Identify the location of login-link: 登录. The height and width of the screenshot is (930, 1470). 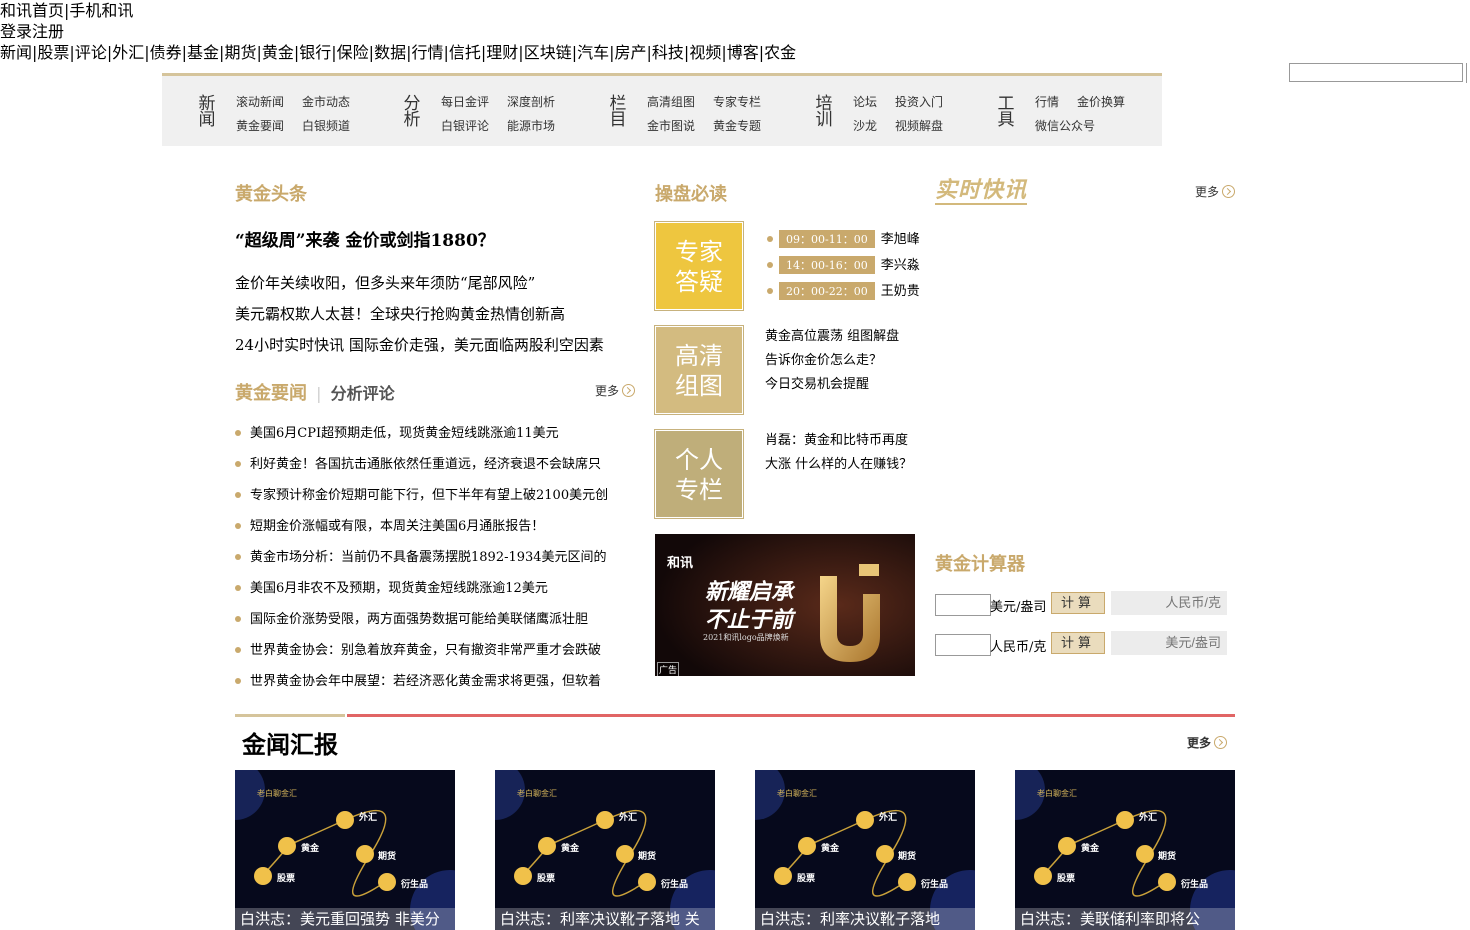
(16, 31).